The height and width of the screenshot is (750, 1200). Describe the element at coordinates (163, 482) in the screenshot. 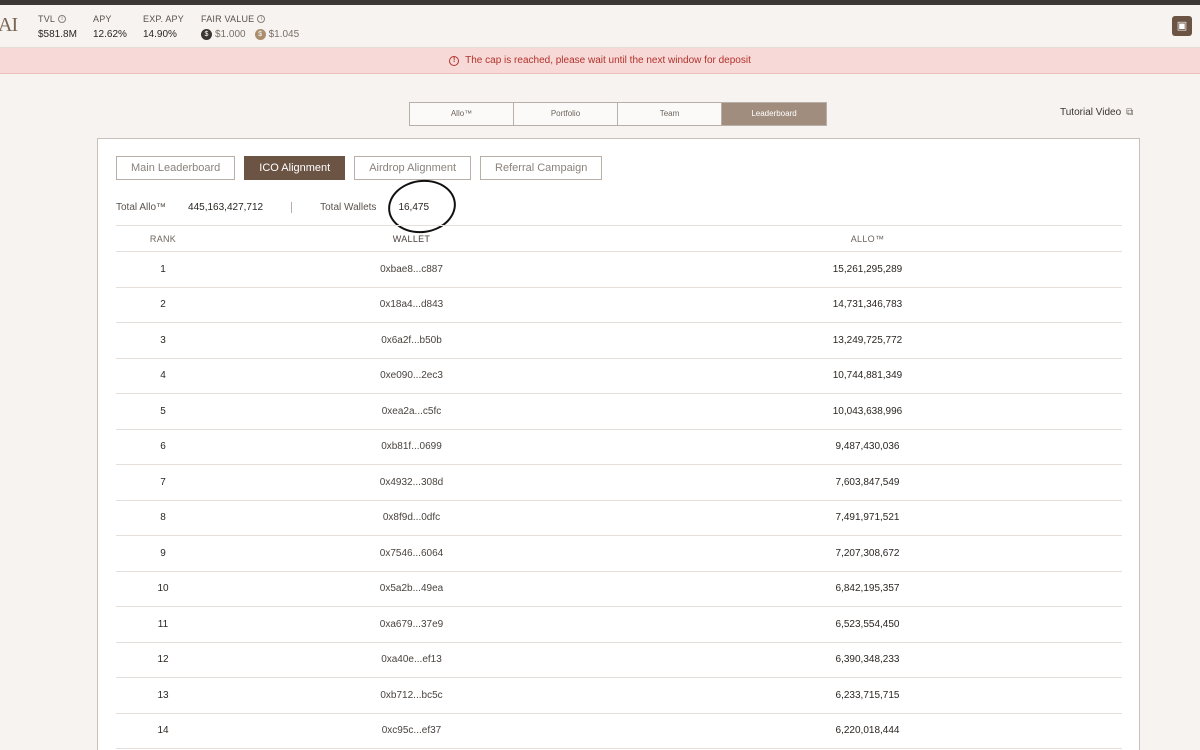

I see `rank-cell: 7` at that location.